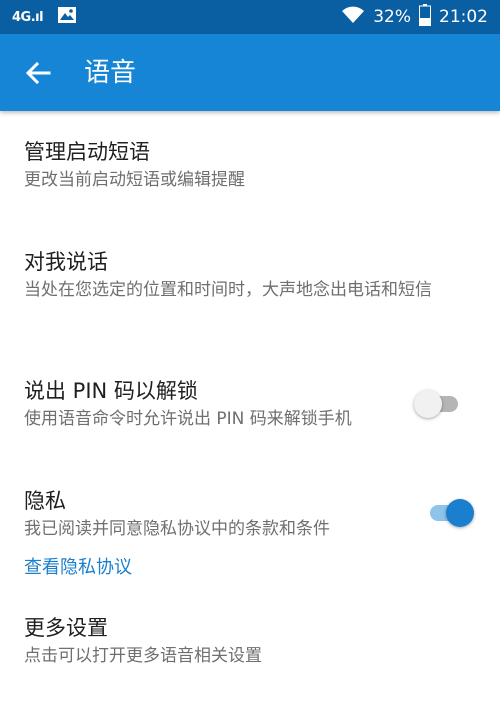  Describe the element at coordinates (228, 290) in the screenshot. I see `setting-summary: 当处在您选定的位置和时间时，大声地念出电话和短信` at that location.